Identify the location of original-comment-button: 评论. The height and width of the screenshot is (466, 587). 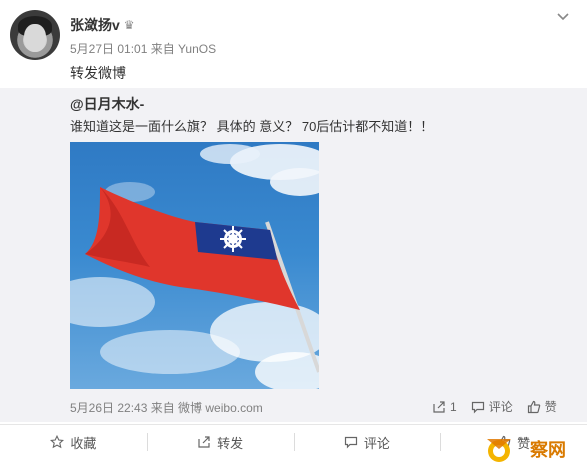
(492, 406).